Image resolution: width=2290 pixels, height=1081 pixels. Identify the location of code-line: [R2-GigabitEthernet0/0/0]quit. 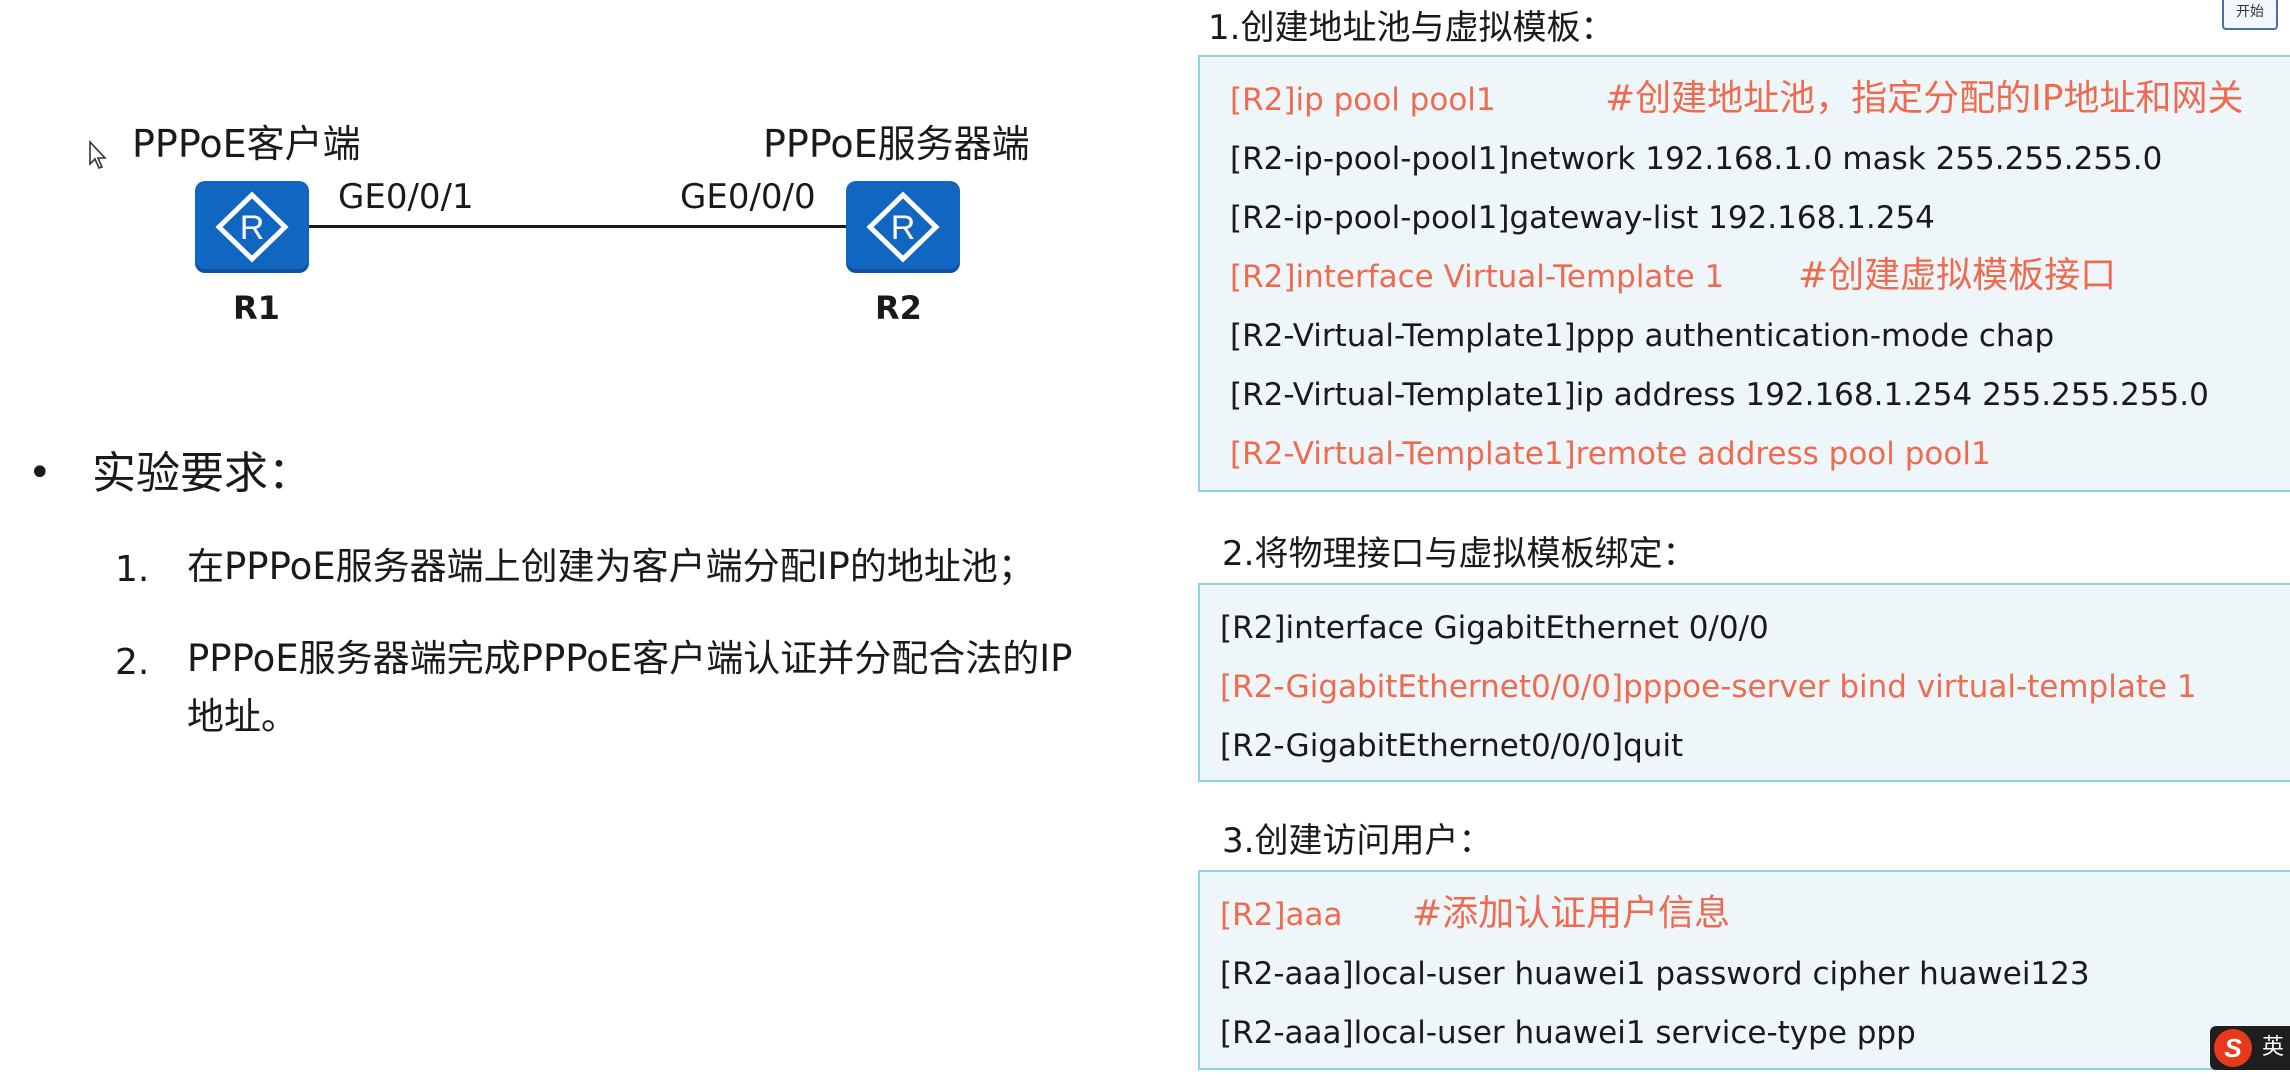
(1452, 746).